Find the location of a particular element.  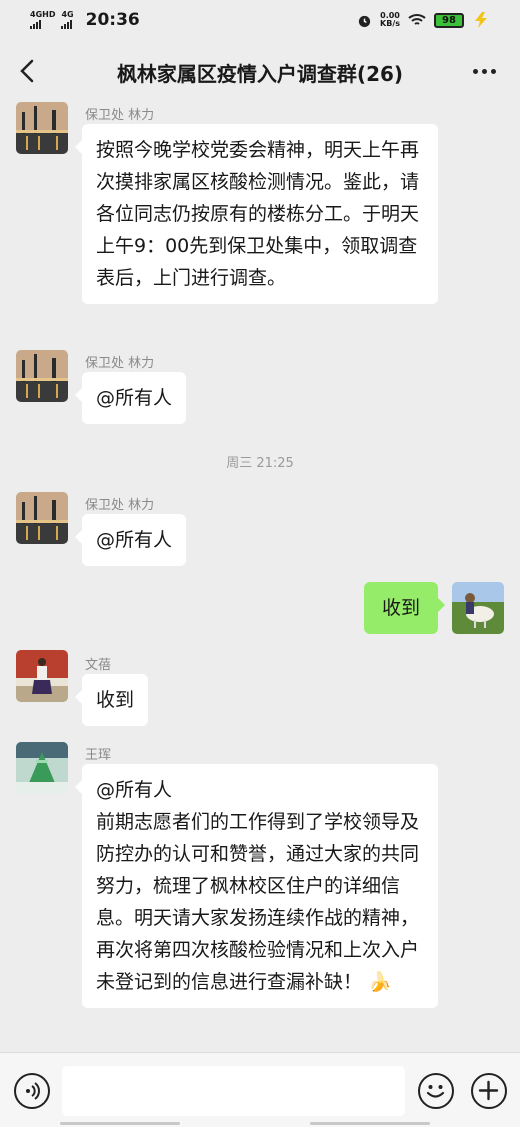

voice-button is located at coordinates (32, 1091).